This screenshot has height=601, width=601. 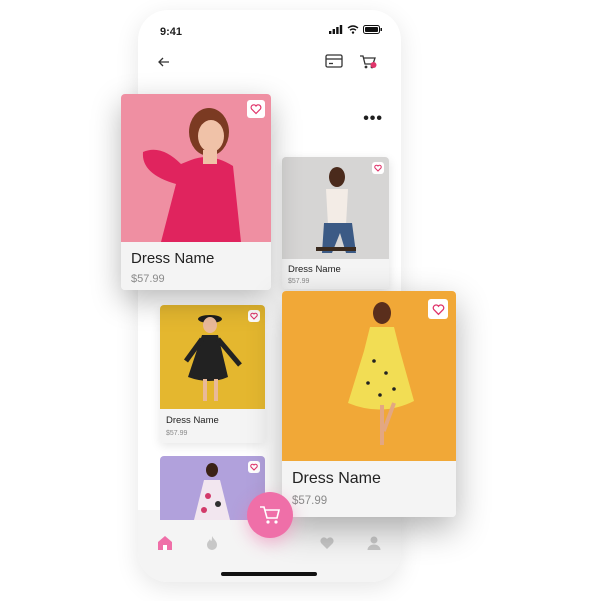 I want to click on tab-home, so click(x=165, y=543).